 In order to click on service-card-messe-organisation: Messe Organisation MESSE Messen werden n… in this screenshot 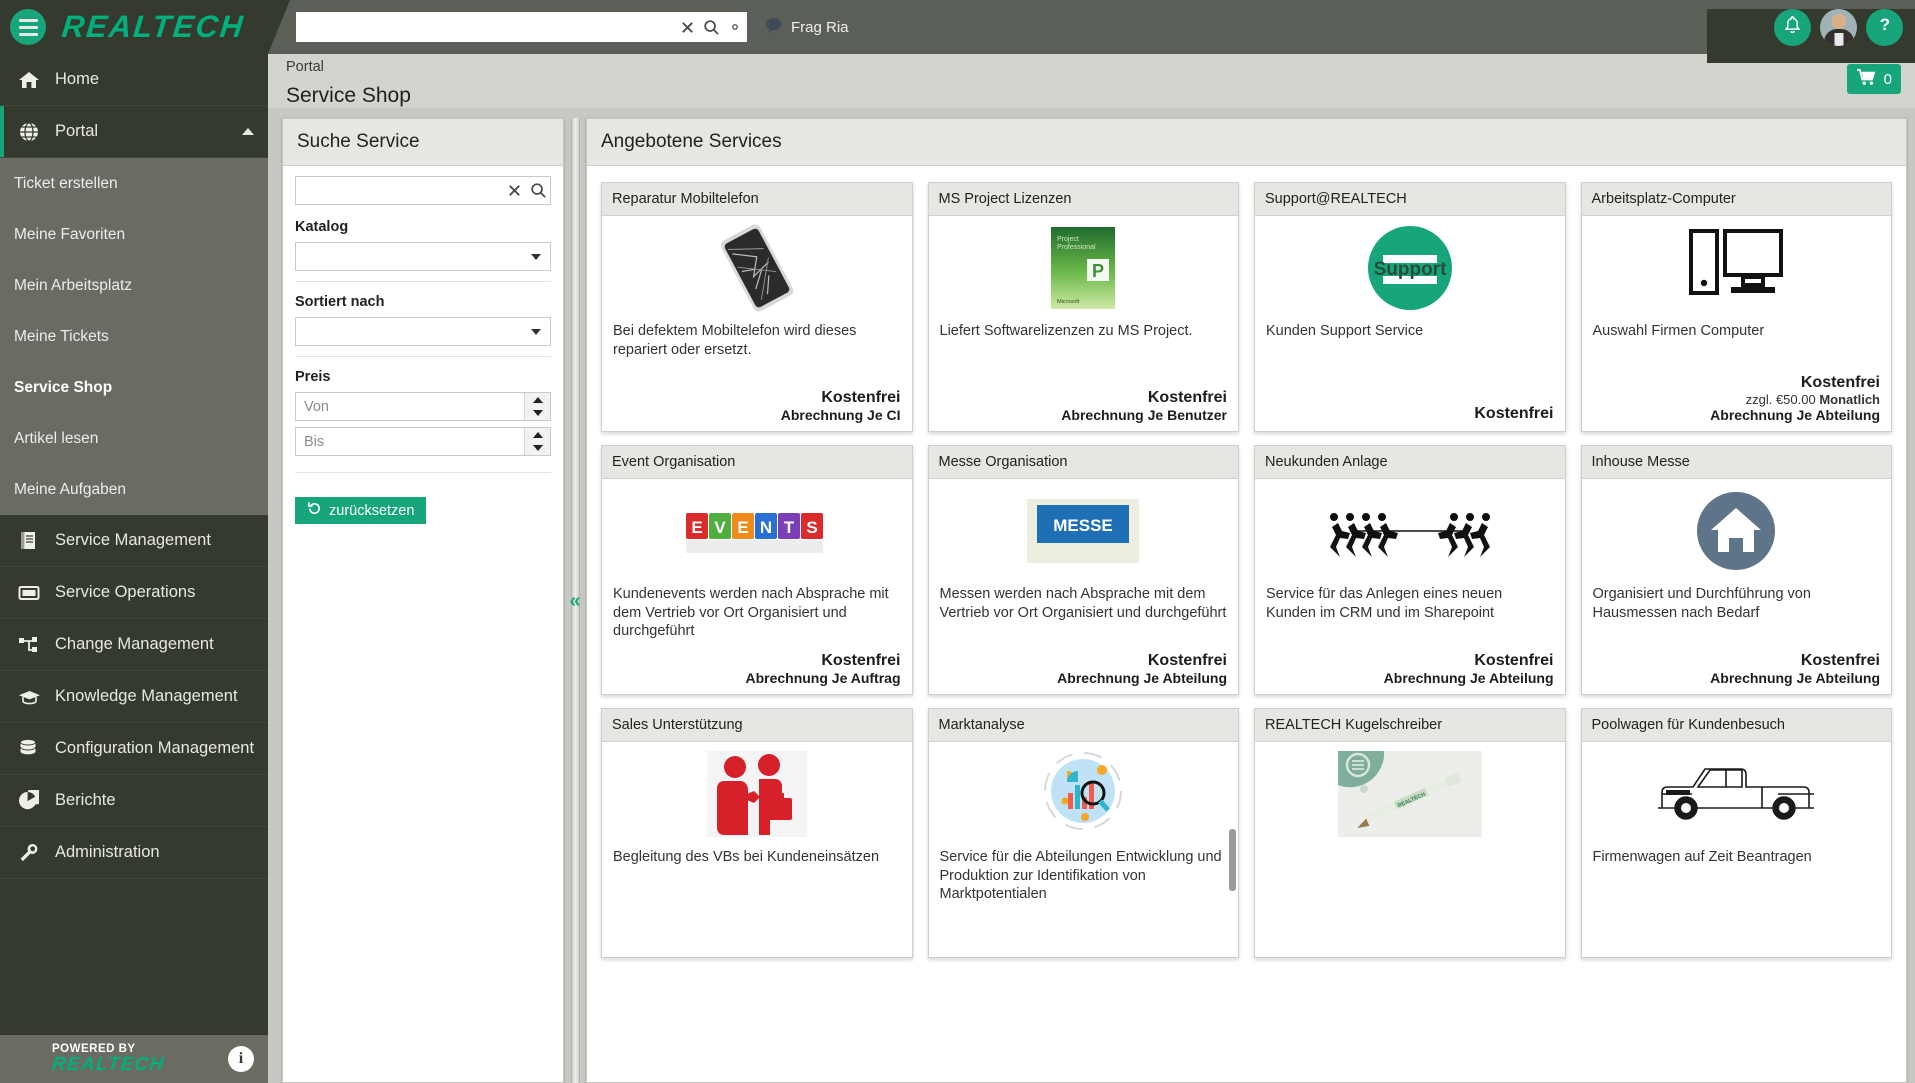, I will do `click(1083, 570)`.